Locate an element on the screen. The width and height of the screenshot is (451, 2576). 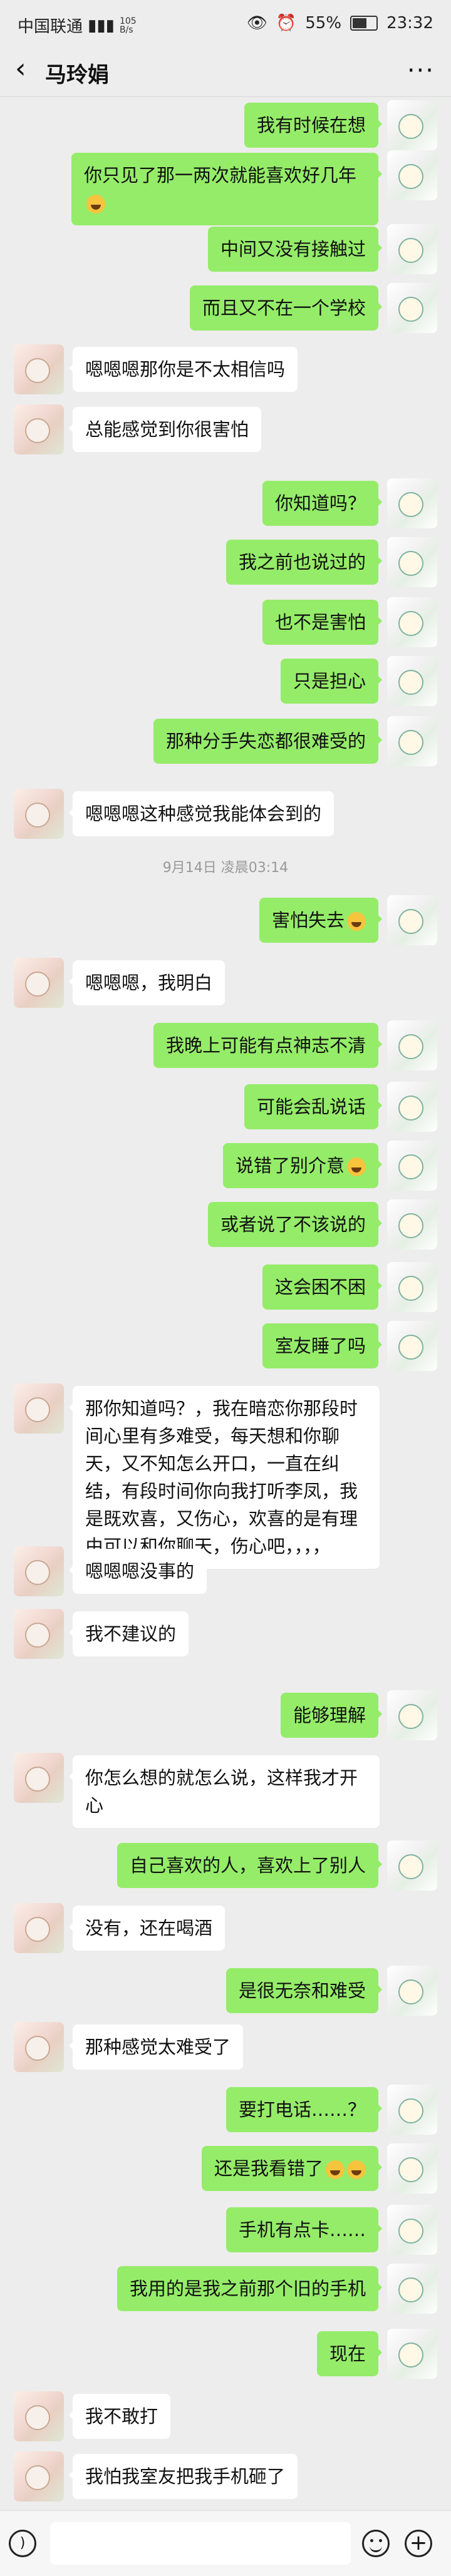
message-bubble: 也不是害怕 is located at coordinates (322, 622).